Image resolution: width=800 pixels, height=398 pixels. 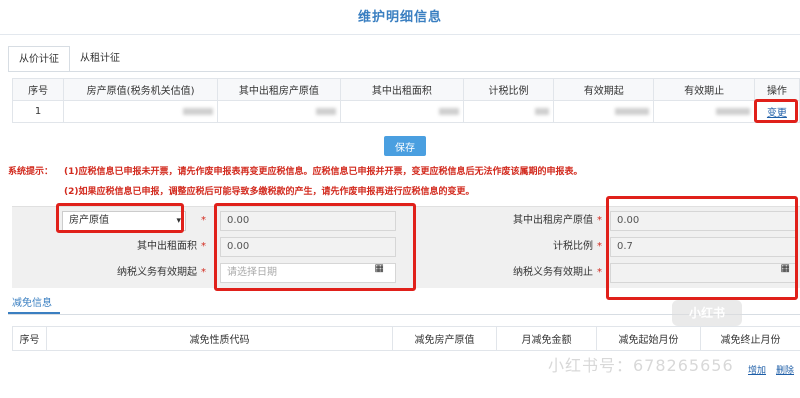 I want to click on tab-rent-based: 从租计征, so click(x=100, y=59).